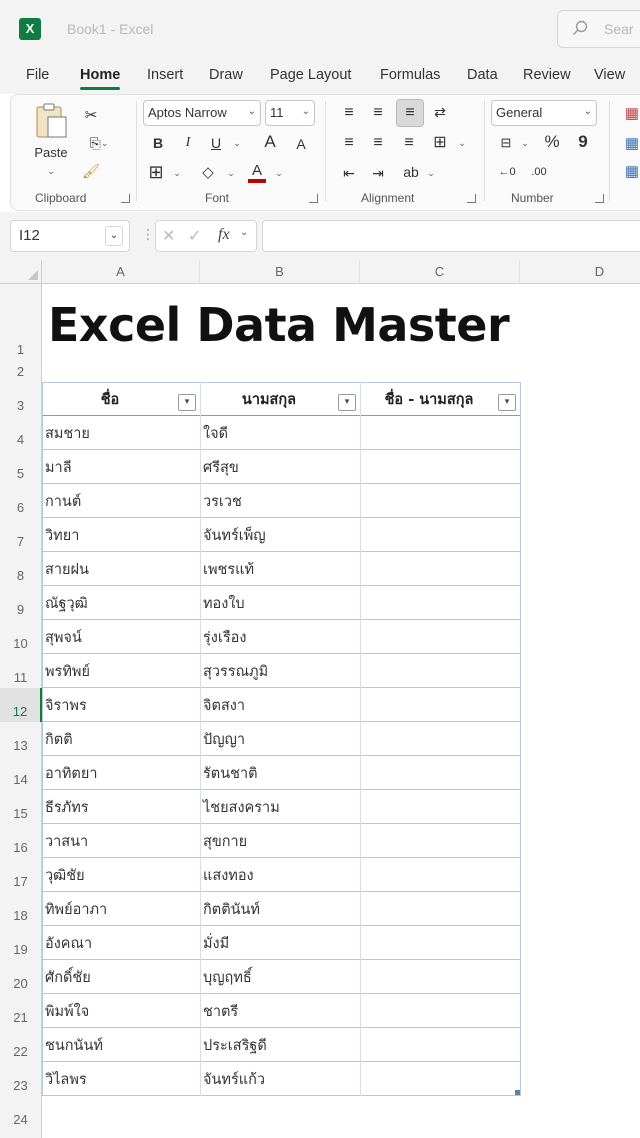 The height and width of the screenshot is (1138, 640). What do you see at coordinates (280, 705) in the screenshot?
I see `last-name-cell: จิตสงา` at bounding box center [280, 705].